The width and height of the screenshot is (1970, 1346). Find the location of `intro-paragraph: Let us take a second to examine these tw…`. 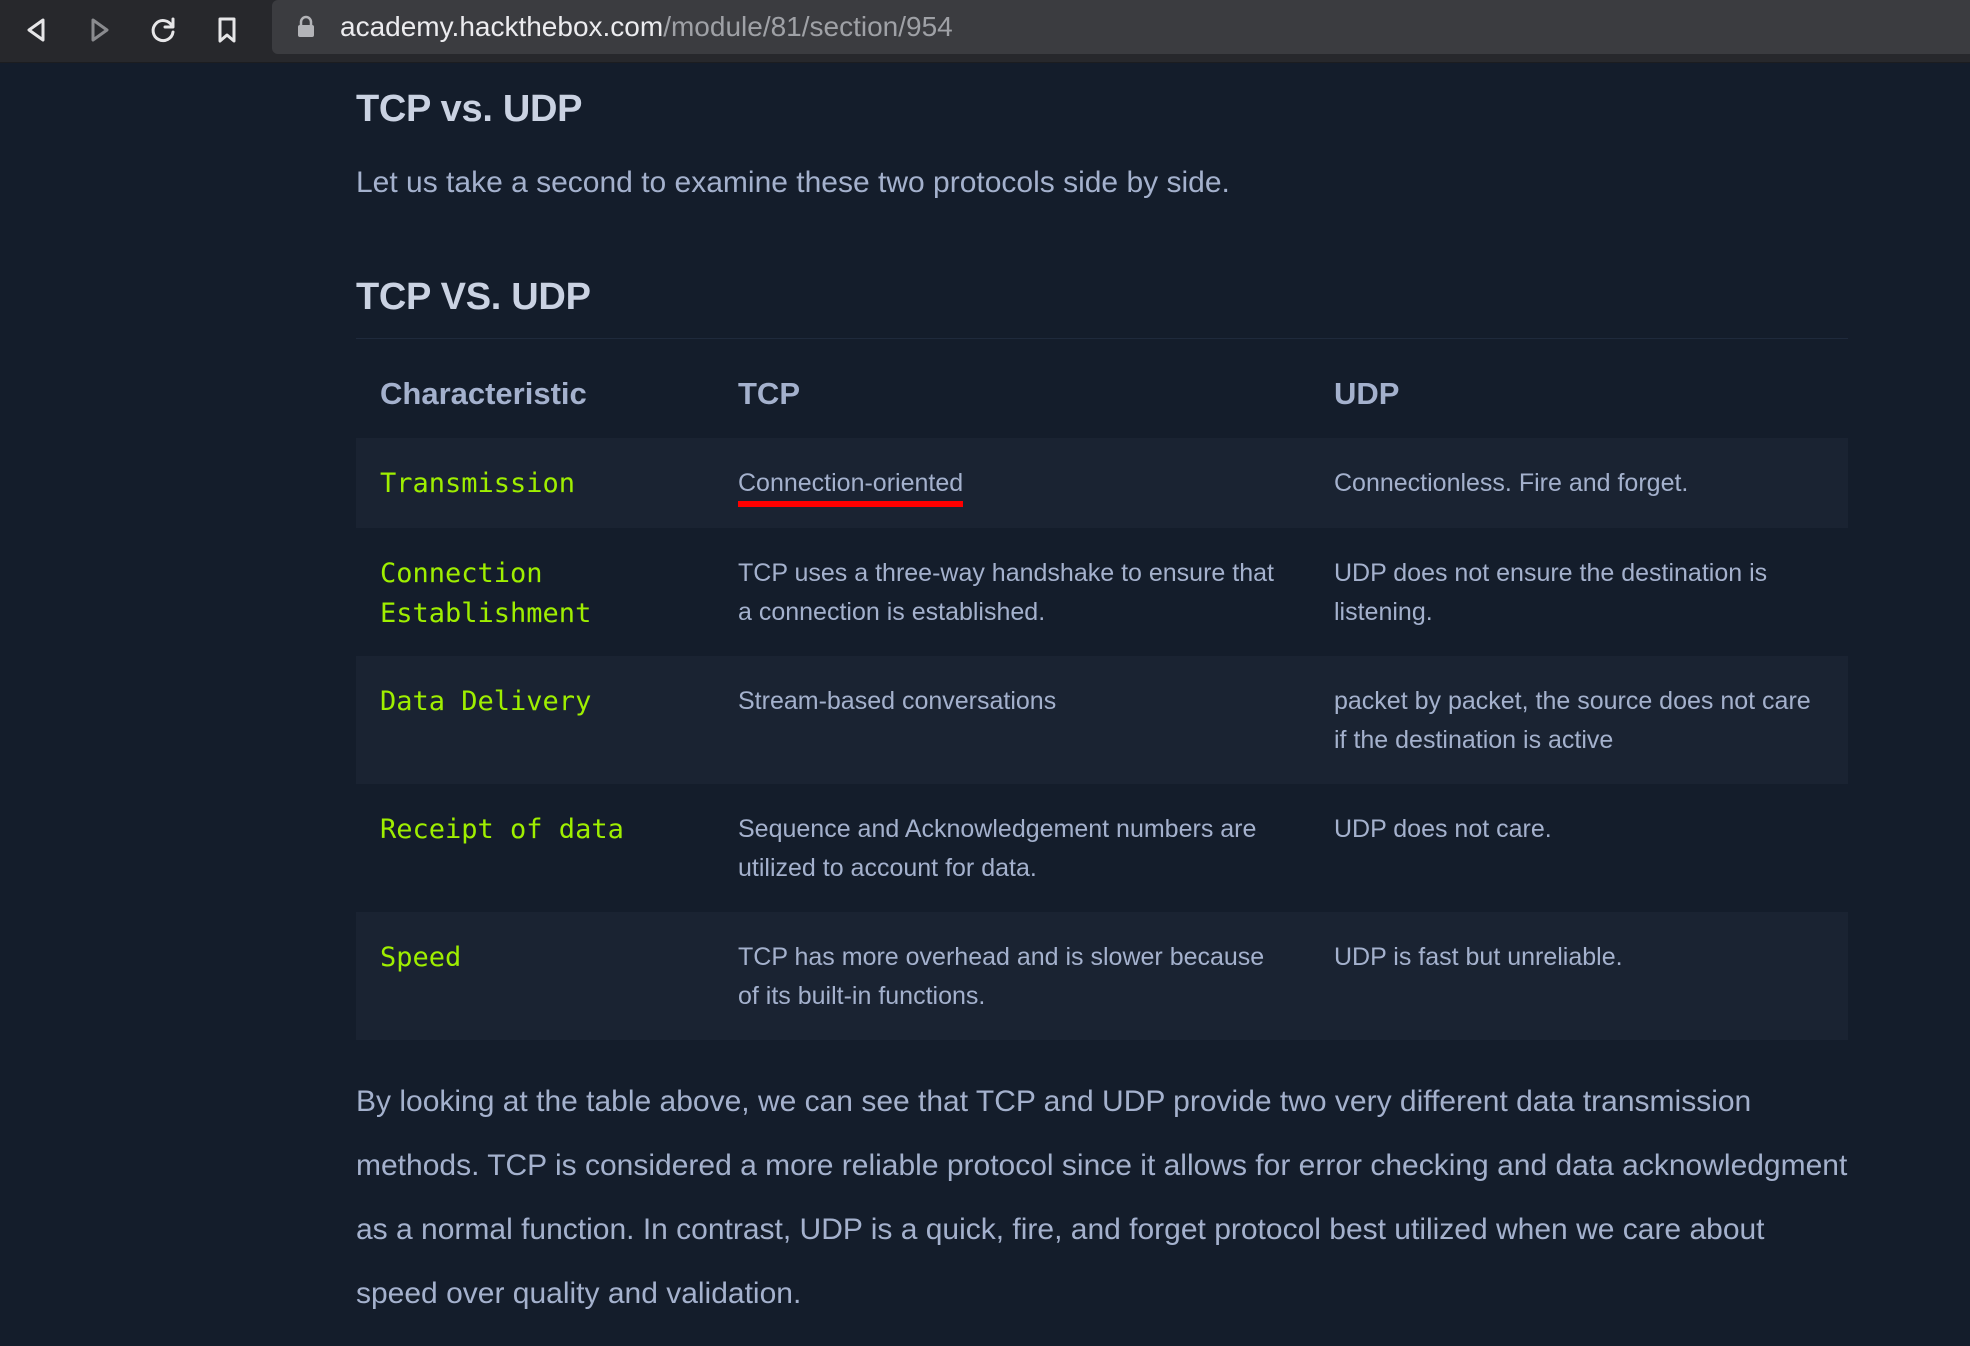

intro-paragraph: Let us take a second to examine these tw… is located at coordinates (793, 182).